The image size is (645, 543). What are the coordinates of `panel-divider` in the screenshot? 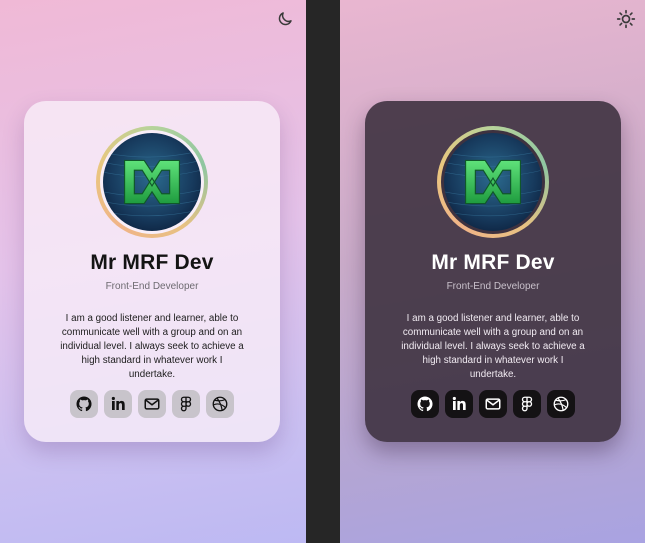 It's located at (323, 271).